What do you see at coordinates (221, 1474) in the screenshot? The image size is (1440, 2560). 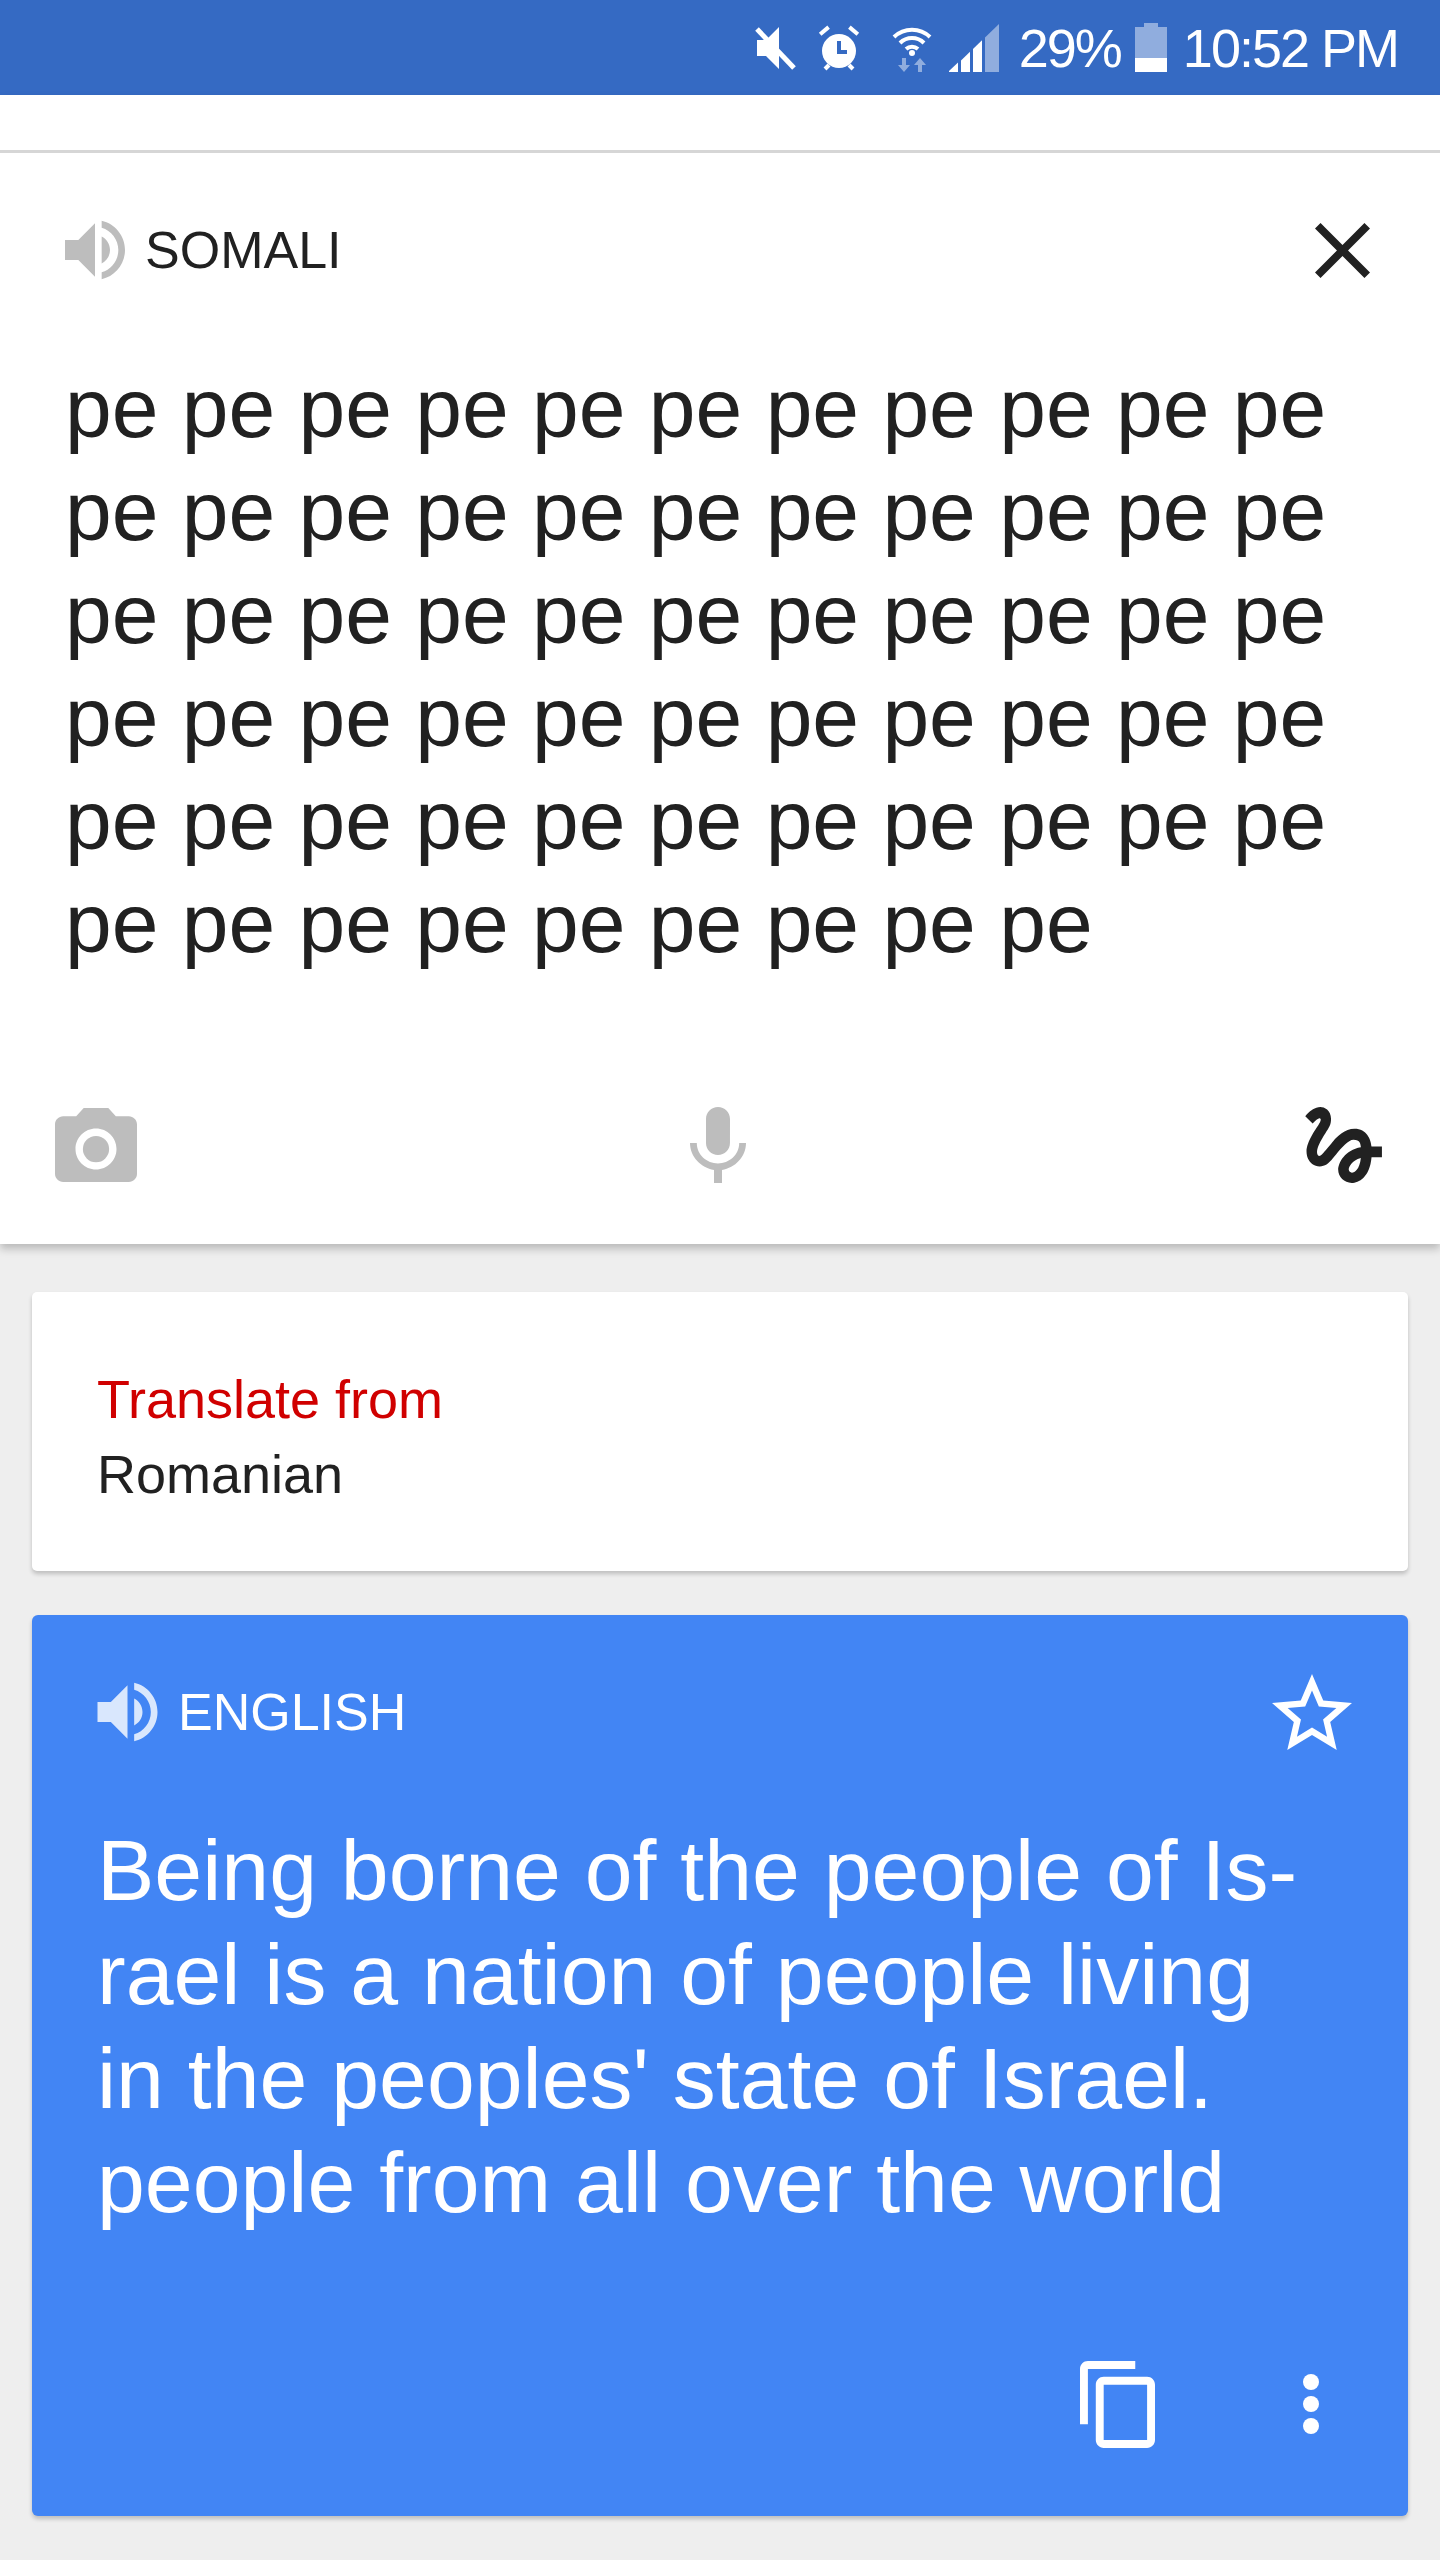 I see `detected-language: Romanian` at bounding box center [221, 1474].